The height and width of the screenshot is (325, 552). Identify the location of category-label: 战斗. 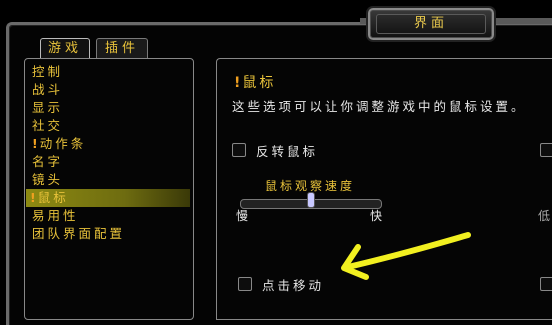
(48, 89).